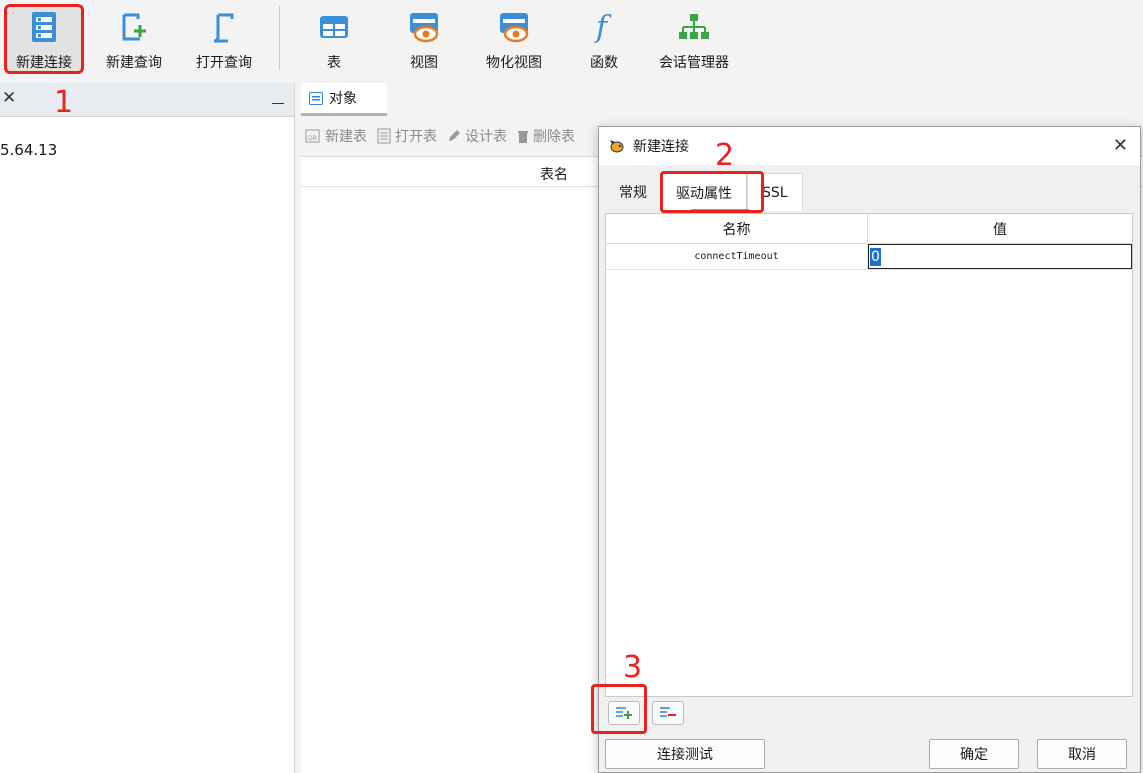 This screenshot has width=1143, height=773. What do you see at coordinates (134, 63) in the screenshot?
I see `new-query-label: 新建查询` at bounding box center [134, 63].